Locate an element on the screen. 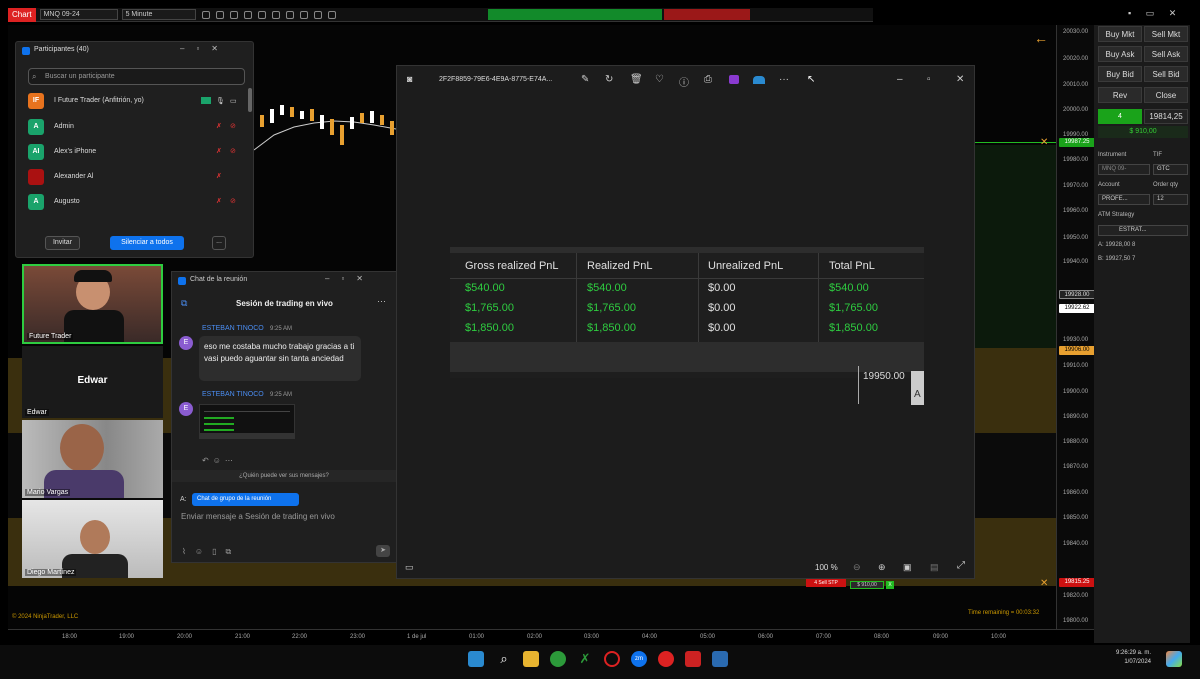 Image resolution: width=1200 pixels, height=679 pixels. close-position-button: Close is located at coordinates (1166, 95).